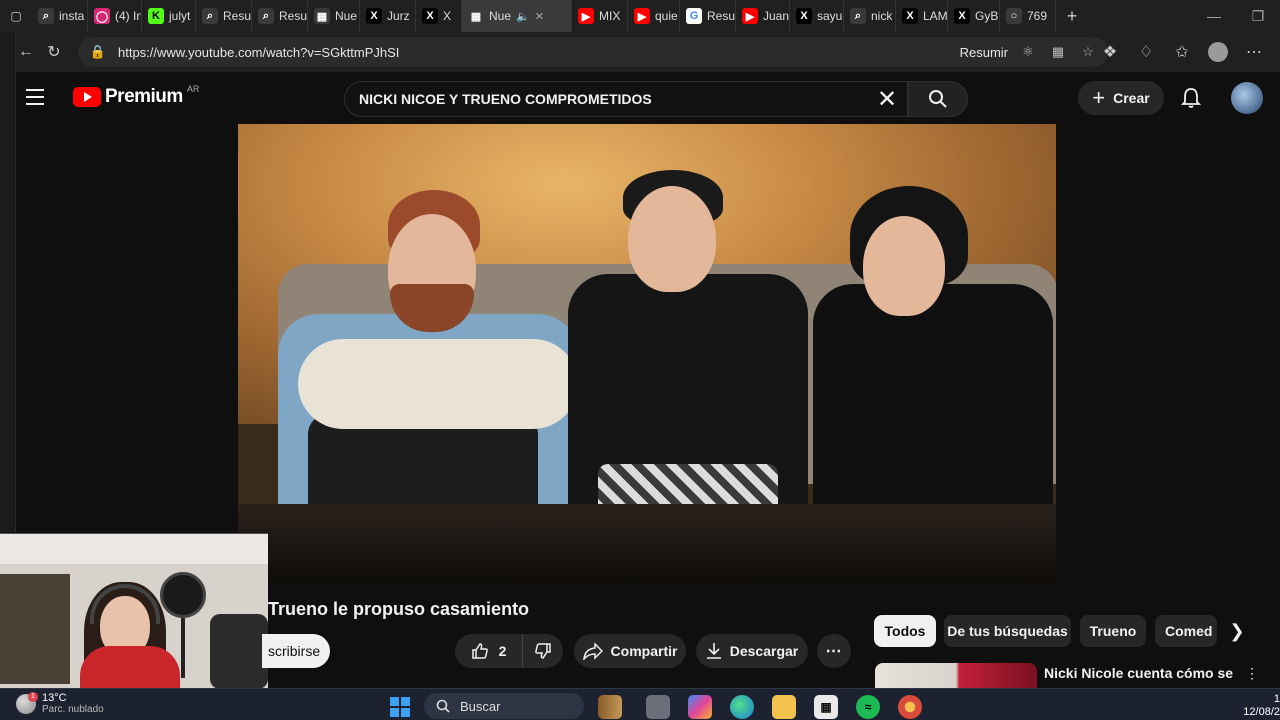 This screenshot has width=1280, height=720. I want to click on spotify-icon: ≈, so click(868, 707).